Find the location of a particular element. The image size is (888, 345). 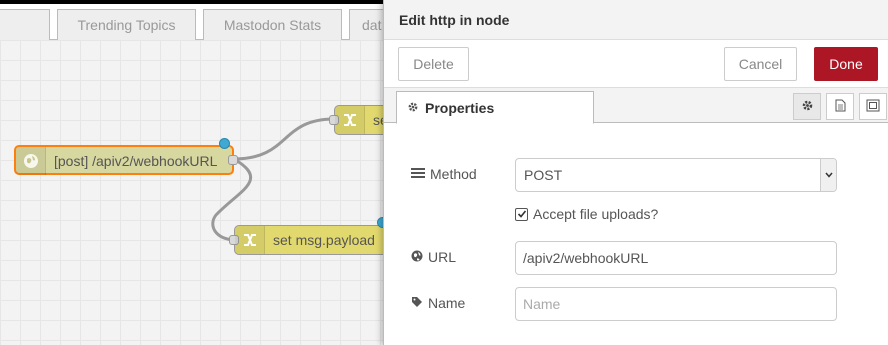

tab-properties: Properties is located at coordinates (495, 107).